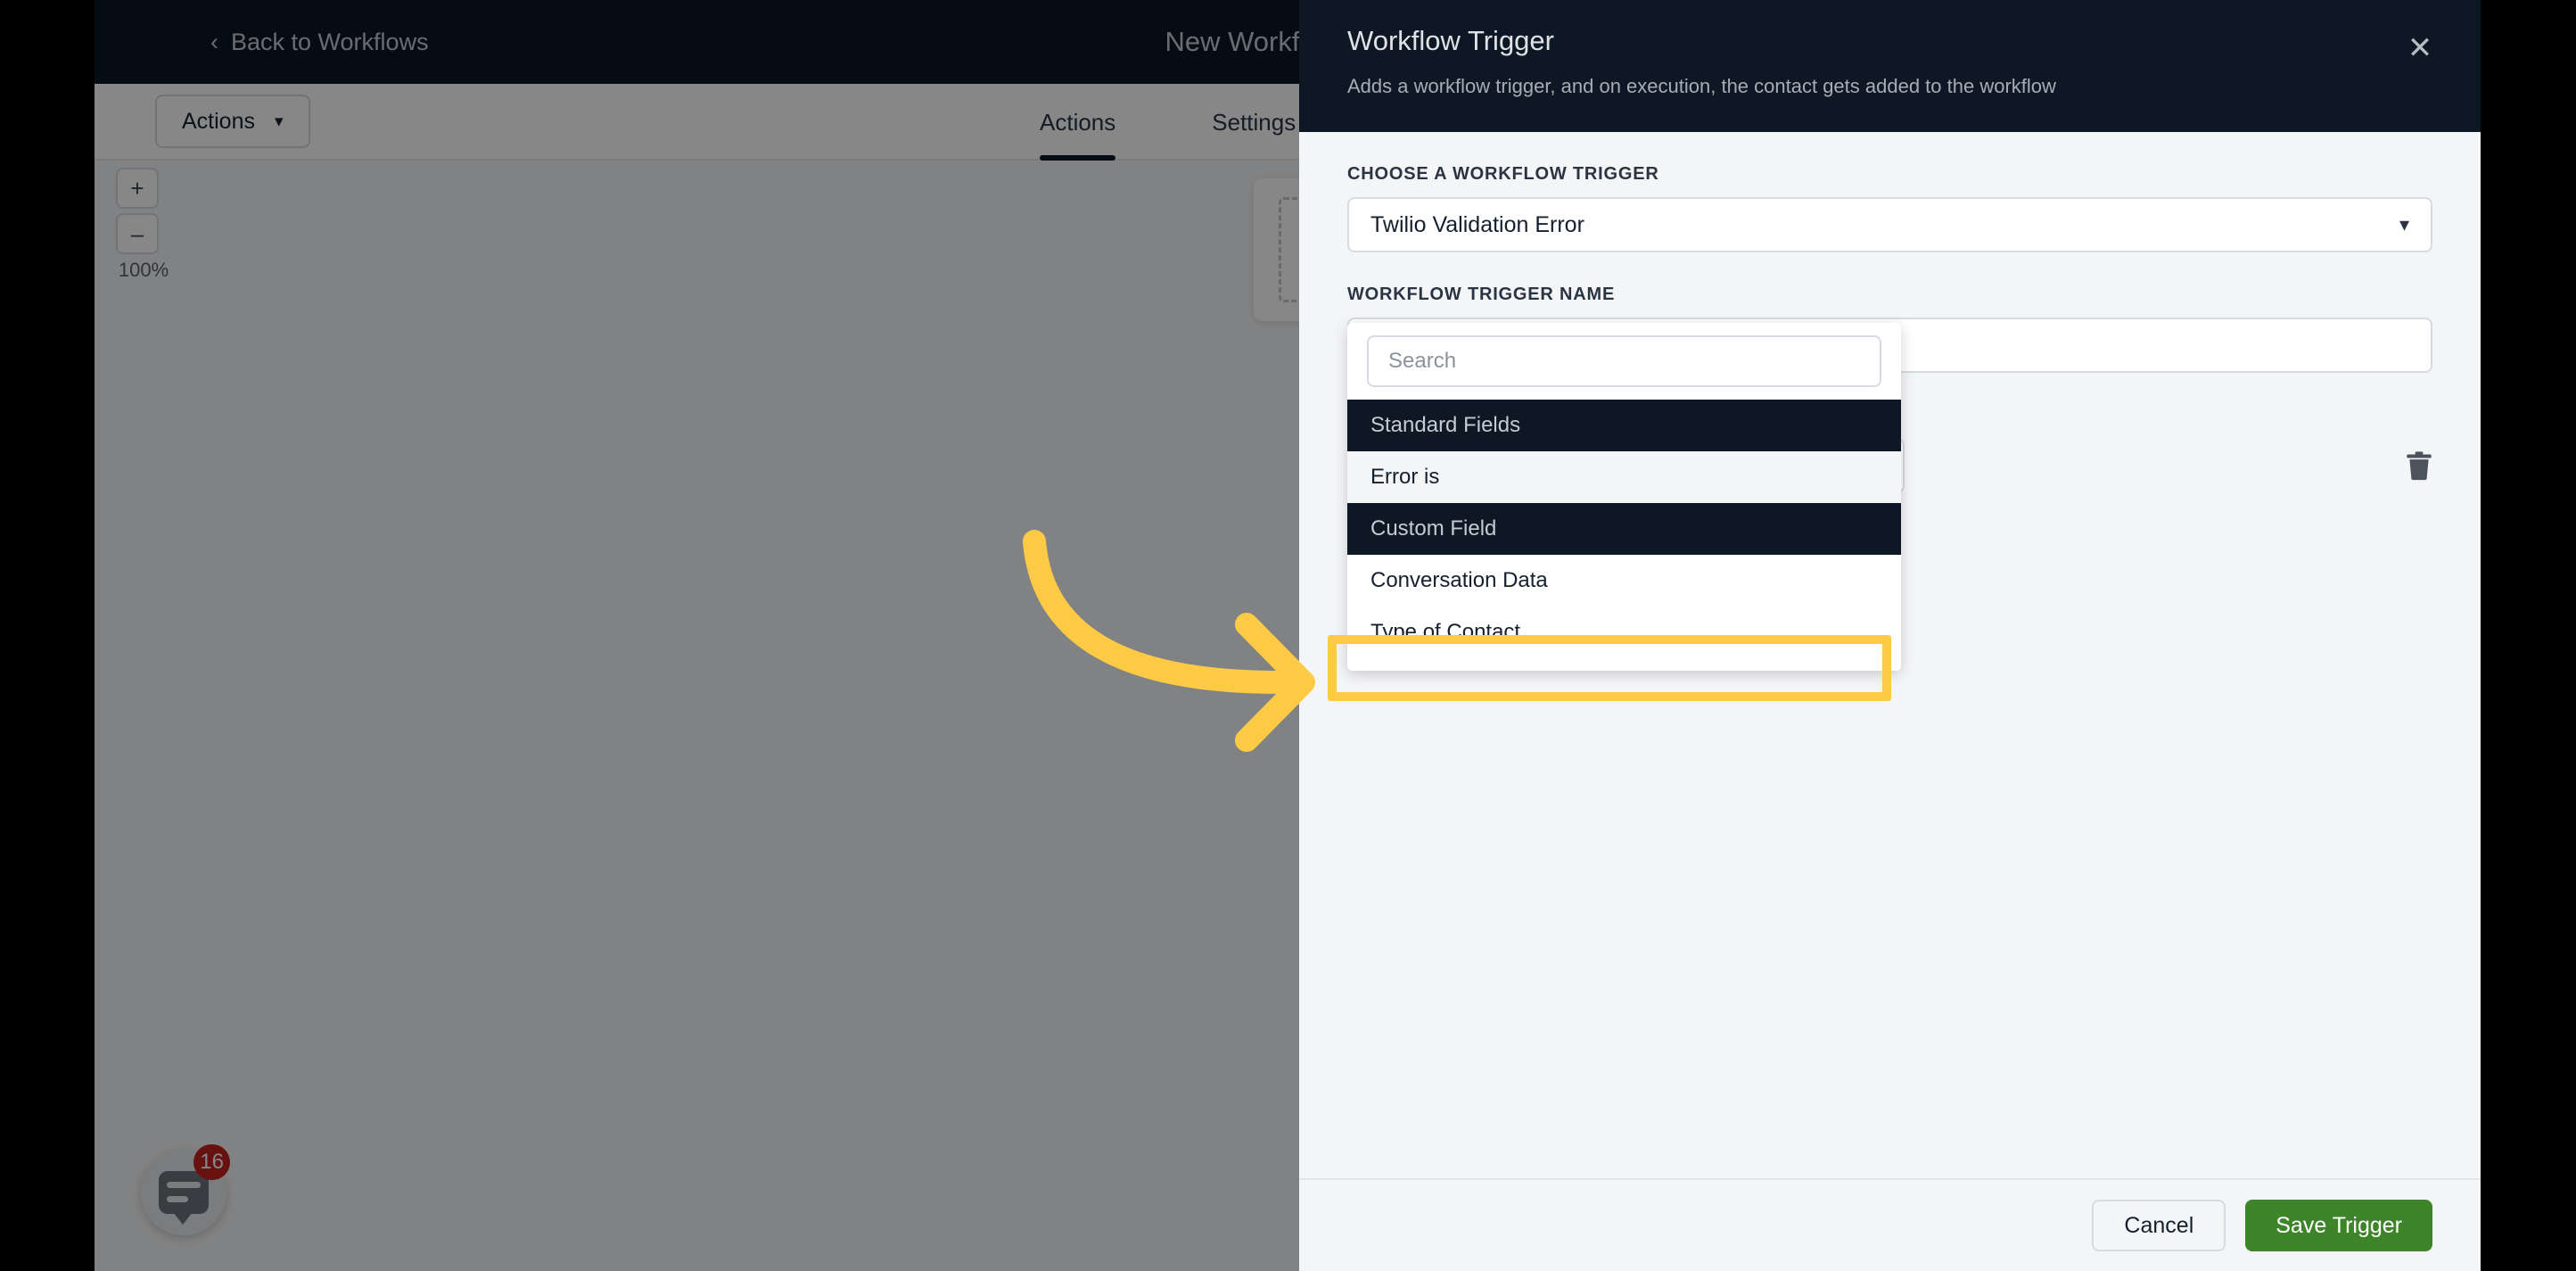 This screenshot has width=2576, height=1271. I want to click on dropdown-group-custom-field: Custom Field, so click(1624, 529).